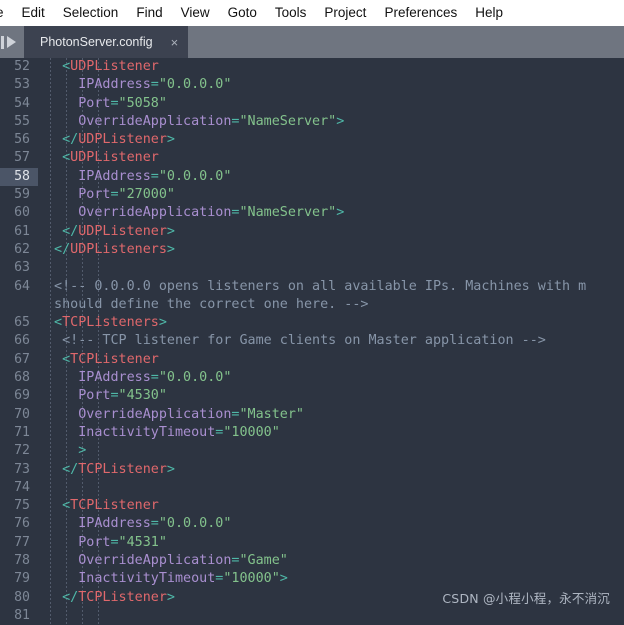 The image size is (624, 625). Describe the element at coordinates (22, 469) in the screenshot. I see `line-number: 73` at that location.